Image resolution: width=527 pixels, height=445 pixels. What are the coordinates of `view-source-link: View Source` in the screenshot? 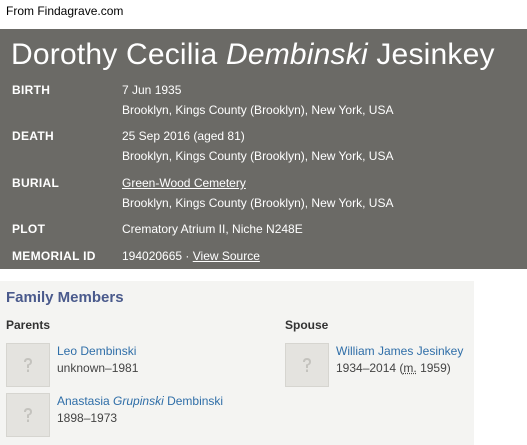 It's located at (226, 256).